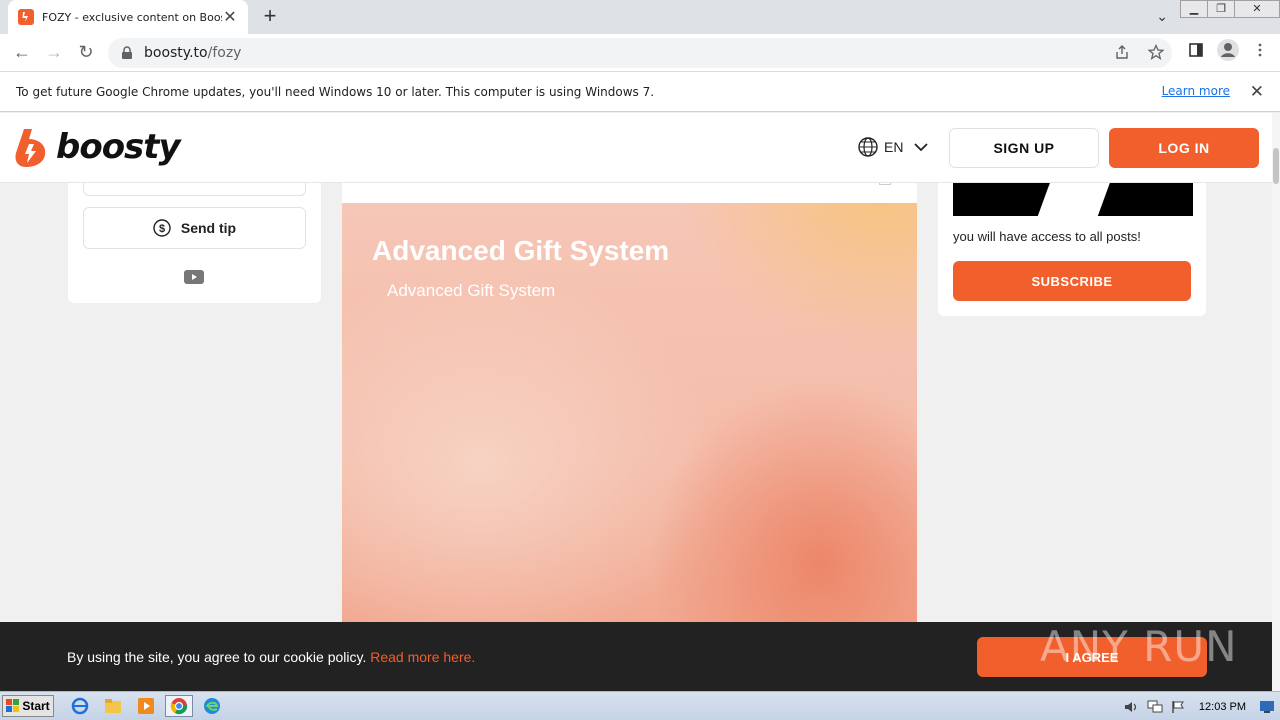 The height and width of the screenshot is (720, 1280). What do you see at coordinates (179, 706) in the screenshot?
I see `chrome-icon` at bounding box center [179, 706].